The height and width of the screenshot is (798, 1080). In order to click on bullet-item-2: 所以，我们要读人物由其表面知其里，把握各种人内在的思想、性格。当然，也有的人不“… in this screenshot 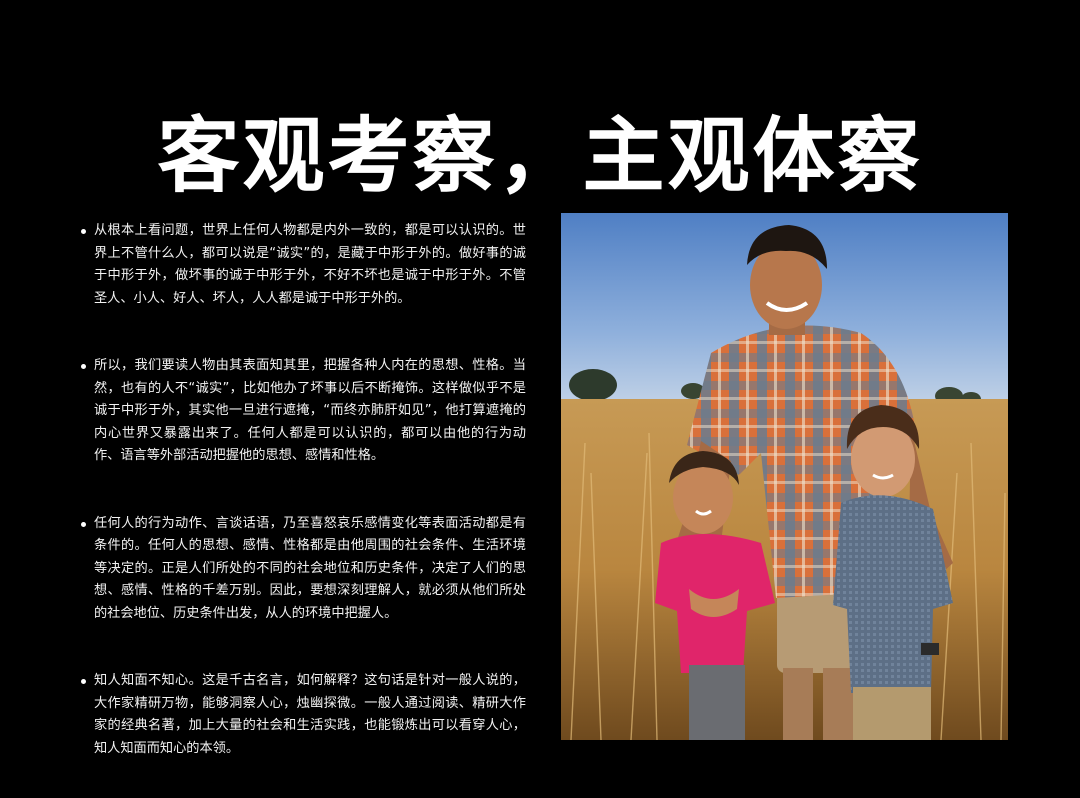, I will do `click(302, 411)`.